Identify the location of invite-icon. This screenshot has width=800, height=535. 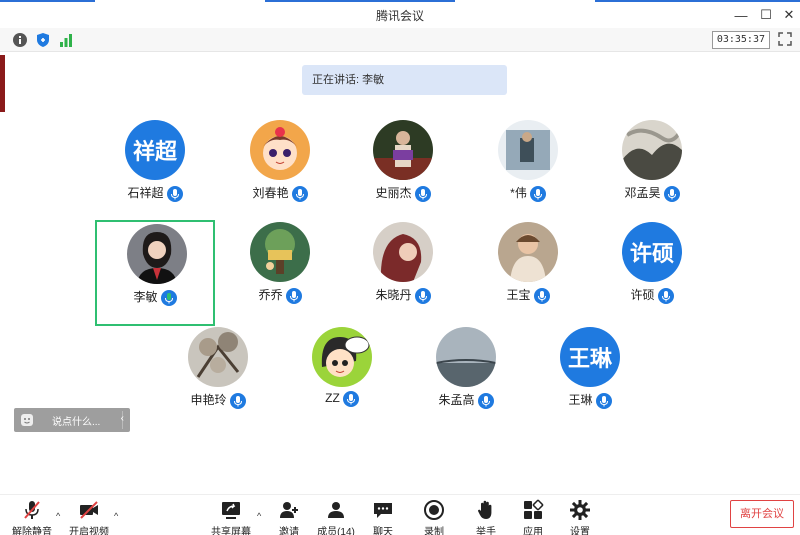
(289, 510).